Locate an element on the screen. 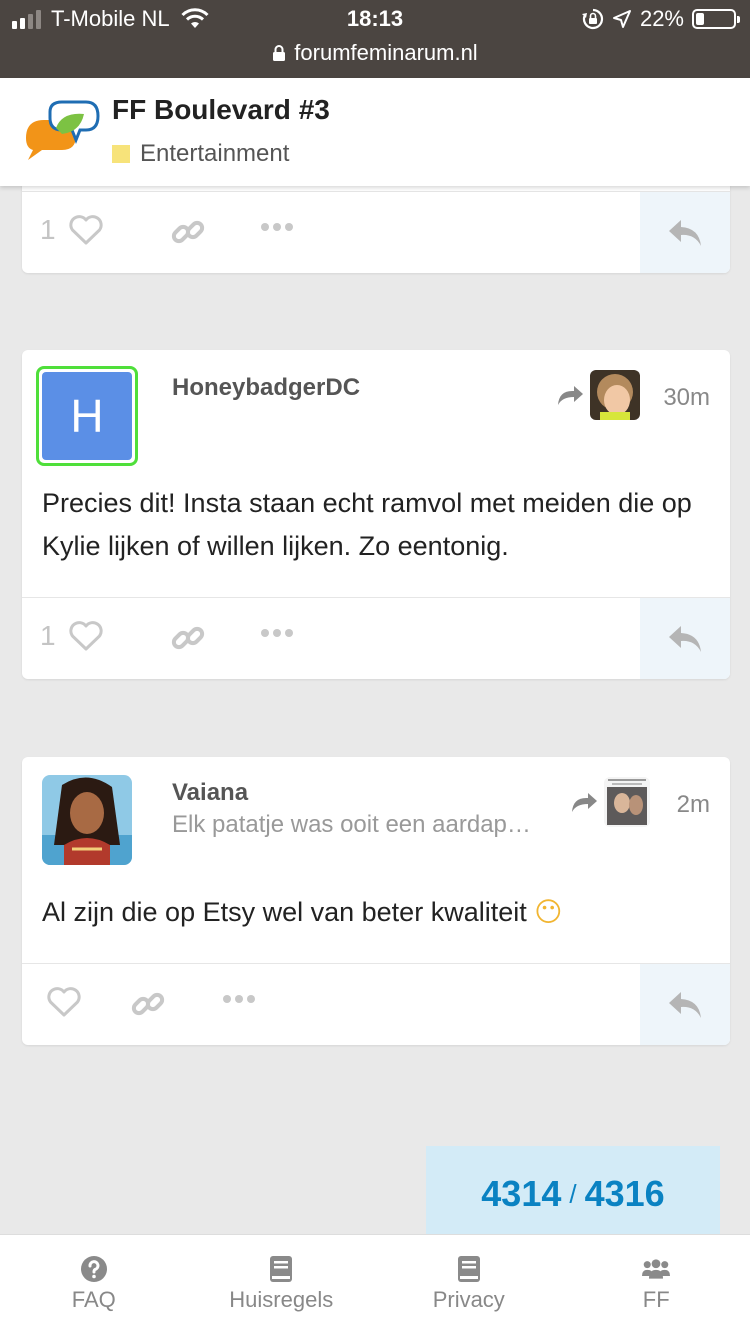 This screenshot has width=750, height=1334. progress-current: 4314 is located at coordinates (521, 1193).